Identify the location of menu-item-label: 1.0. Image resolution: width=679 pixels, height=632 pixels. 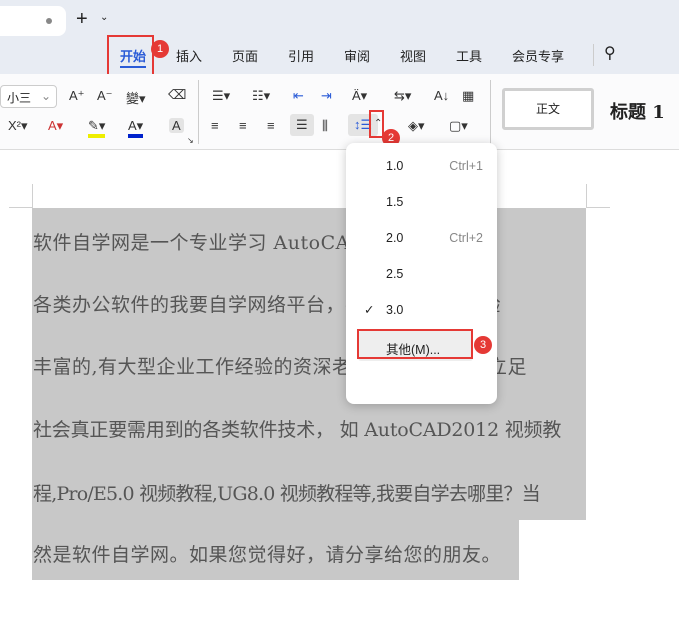
(395, 166).